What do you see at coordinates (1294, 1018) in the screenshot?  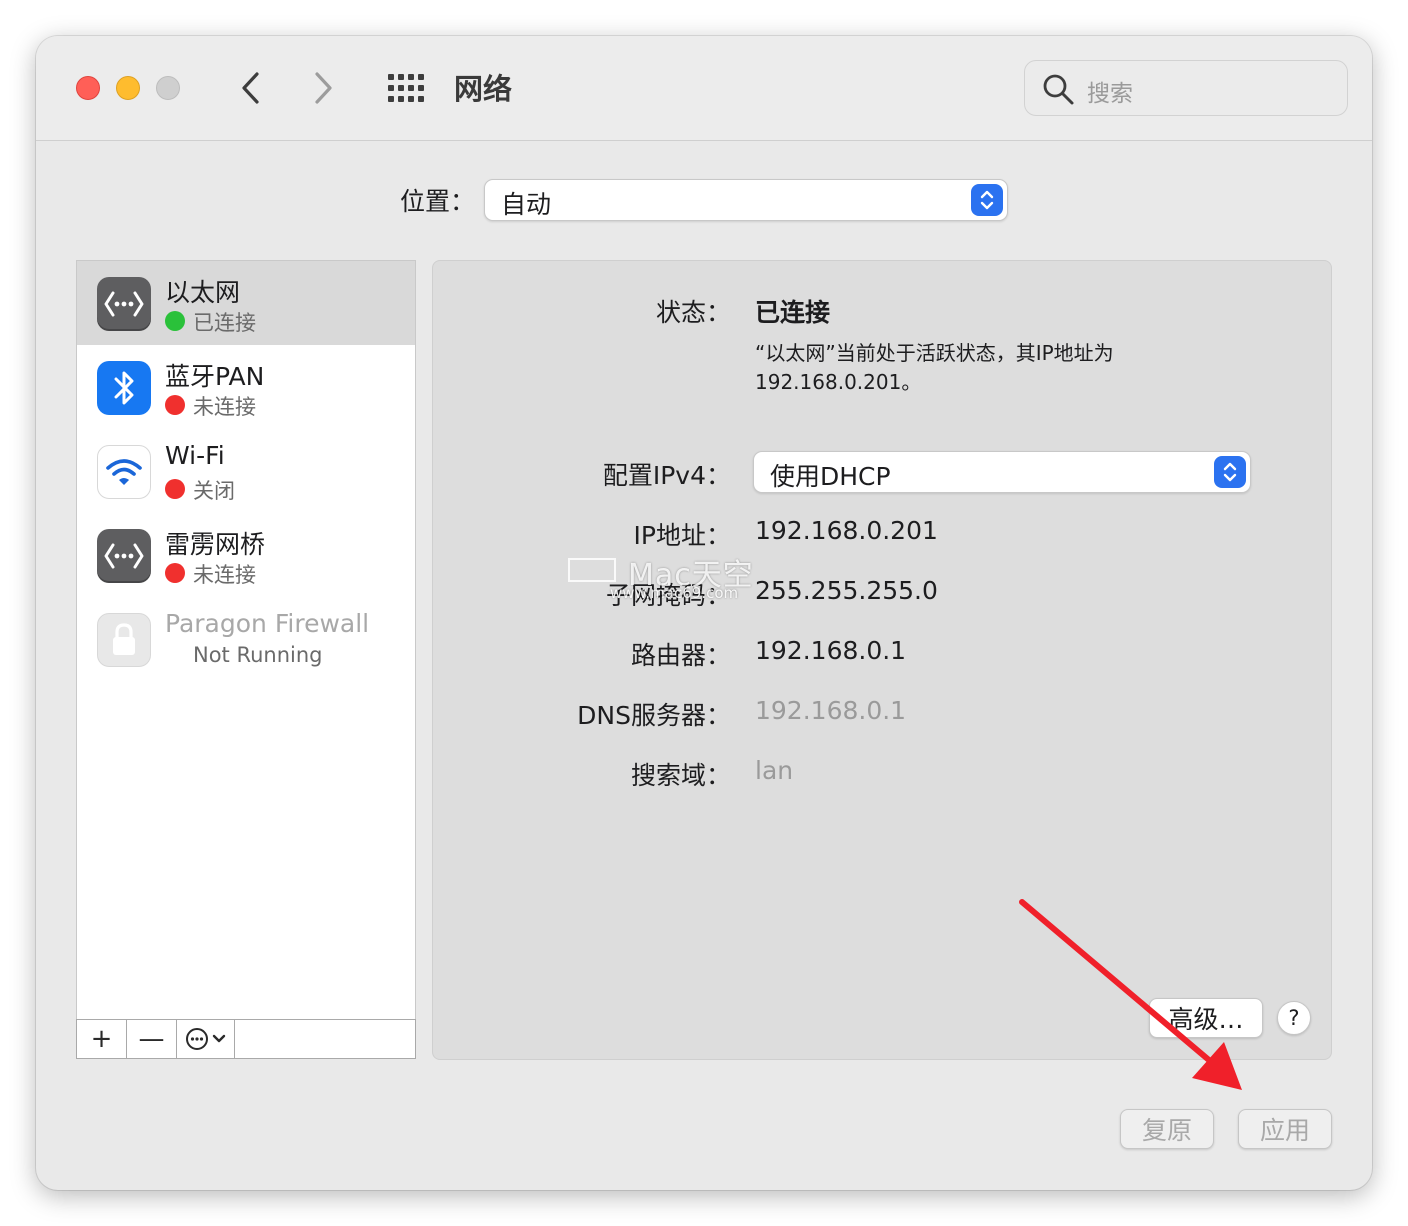 I see `help-button: ?` at bounding box center [1294, 1018].